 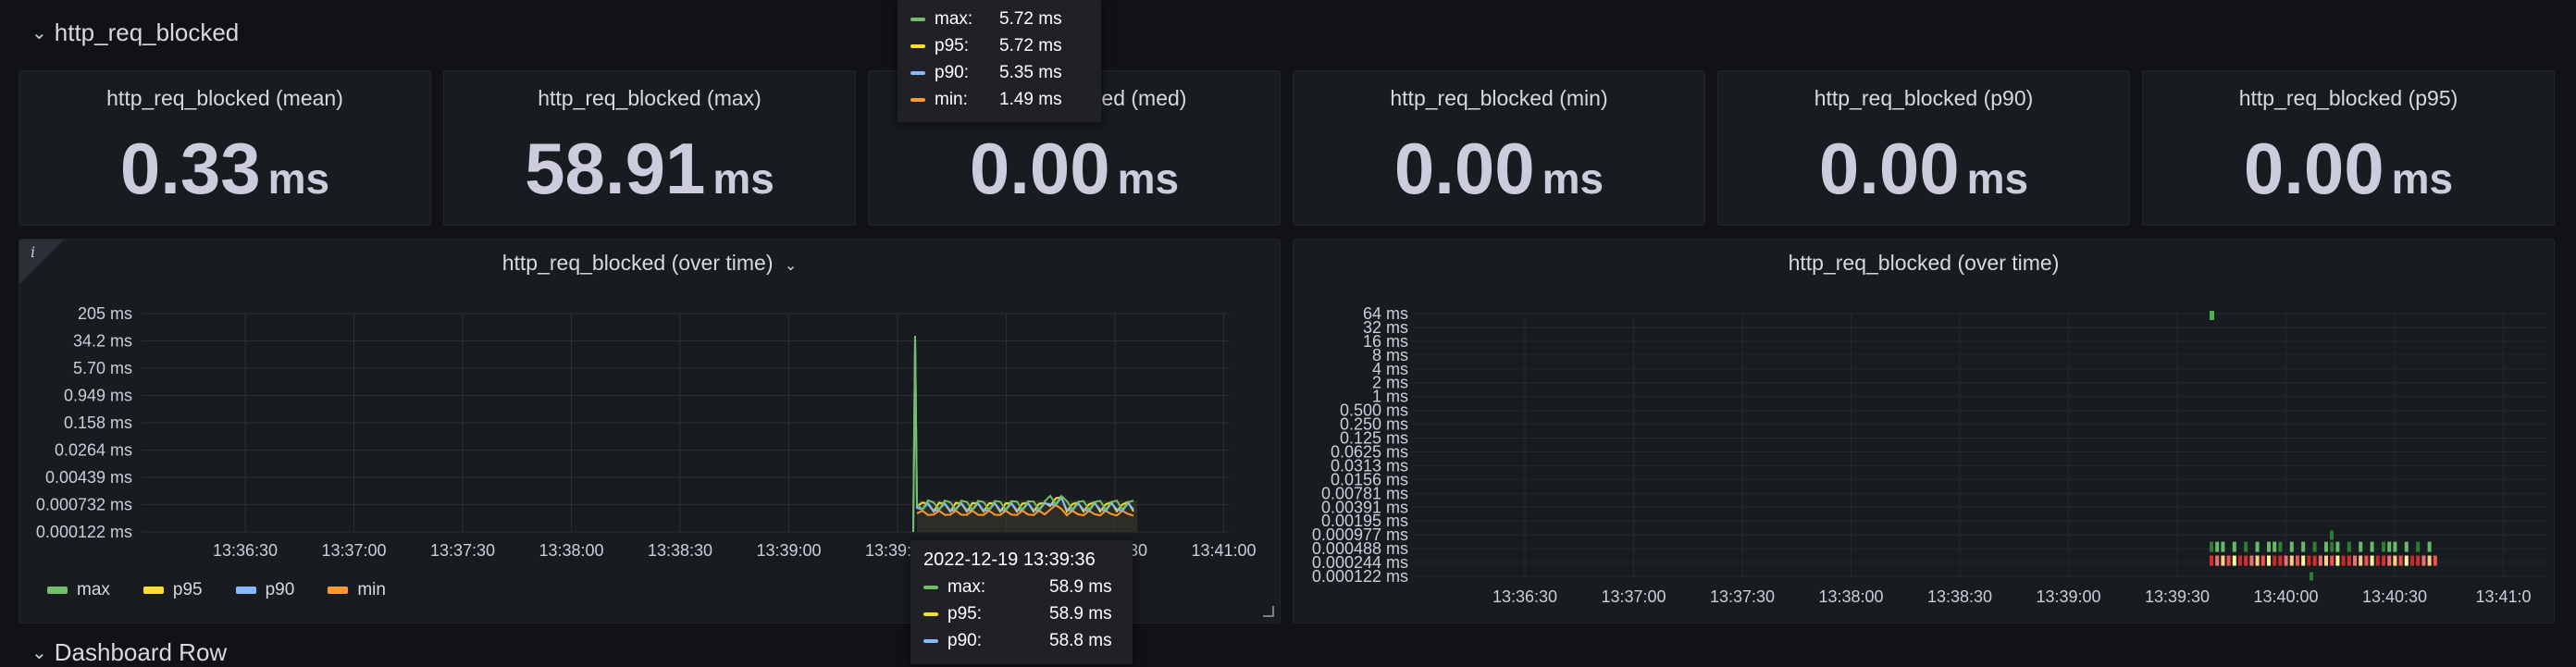 What do you see at coordinates (1923, 148) in the screenshot?
I see `stat-panel-p90: http_req_blocked (p90) 0.00 ms` at bounding box center [1923, 148].